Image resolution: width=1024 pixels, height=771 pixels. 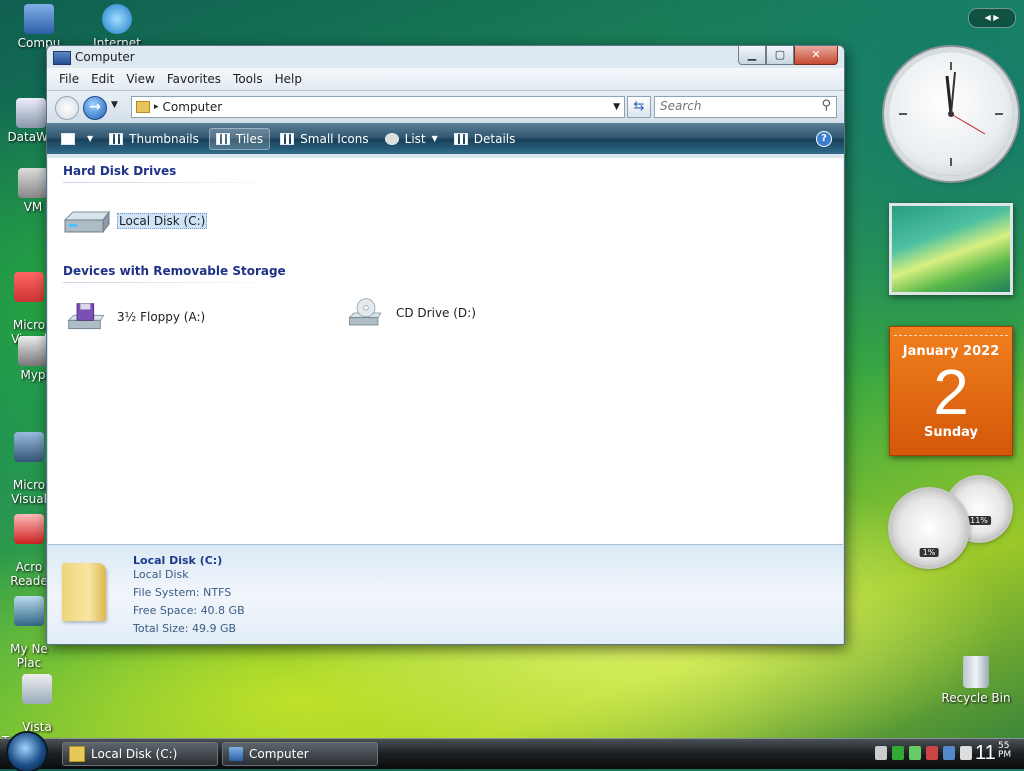 I want to click on menu-file: File, so click(x=69, y=79).